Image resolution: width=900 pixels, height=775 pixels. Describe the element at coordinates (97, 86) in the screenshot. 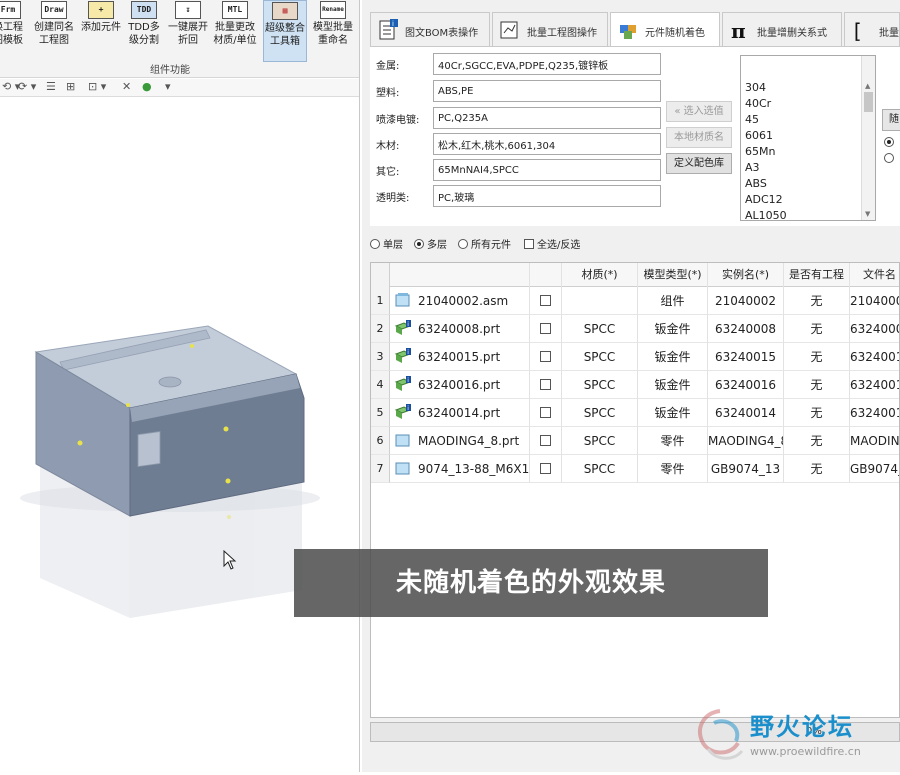

I see `window-icon: ⊡ ▾` at that location.